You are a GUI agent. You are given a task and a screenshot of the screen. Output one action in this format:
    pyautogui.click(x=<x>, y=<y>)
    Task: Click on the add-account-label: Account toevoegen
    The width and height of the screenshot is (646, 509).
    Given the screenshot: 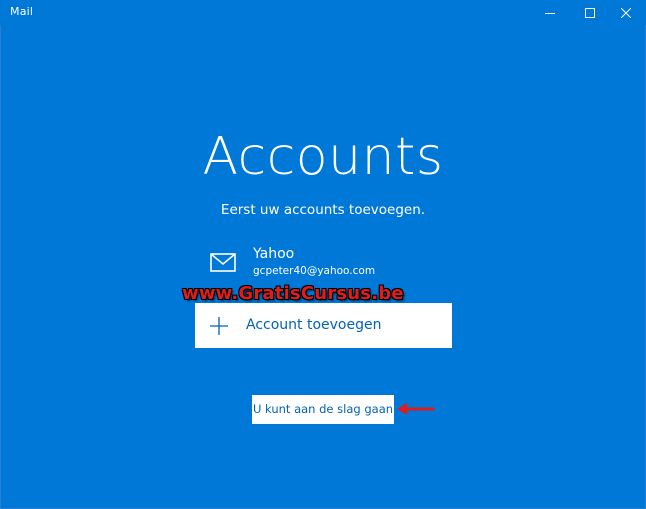 What is the action you would take?
    pyautogui.click(x=314, y=325)
    